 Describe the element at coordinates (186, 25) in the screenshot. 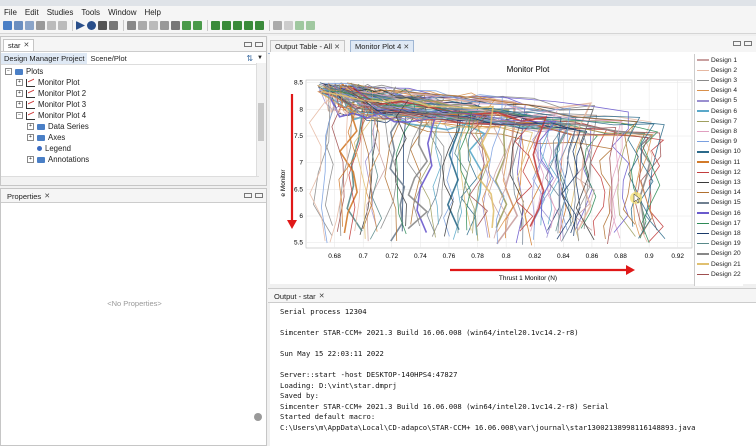

I see `green-back-icon` at that location.